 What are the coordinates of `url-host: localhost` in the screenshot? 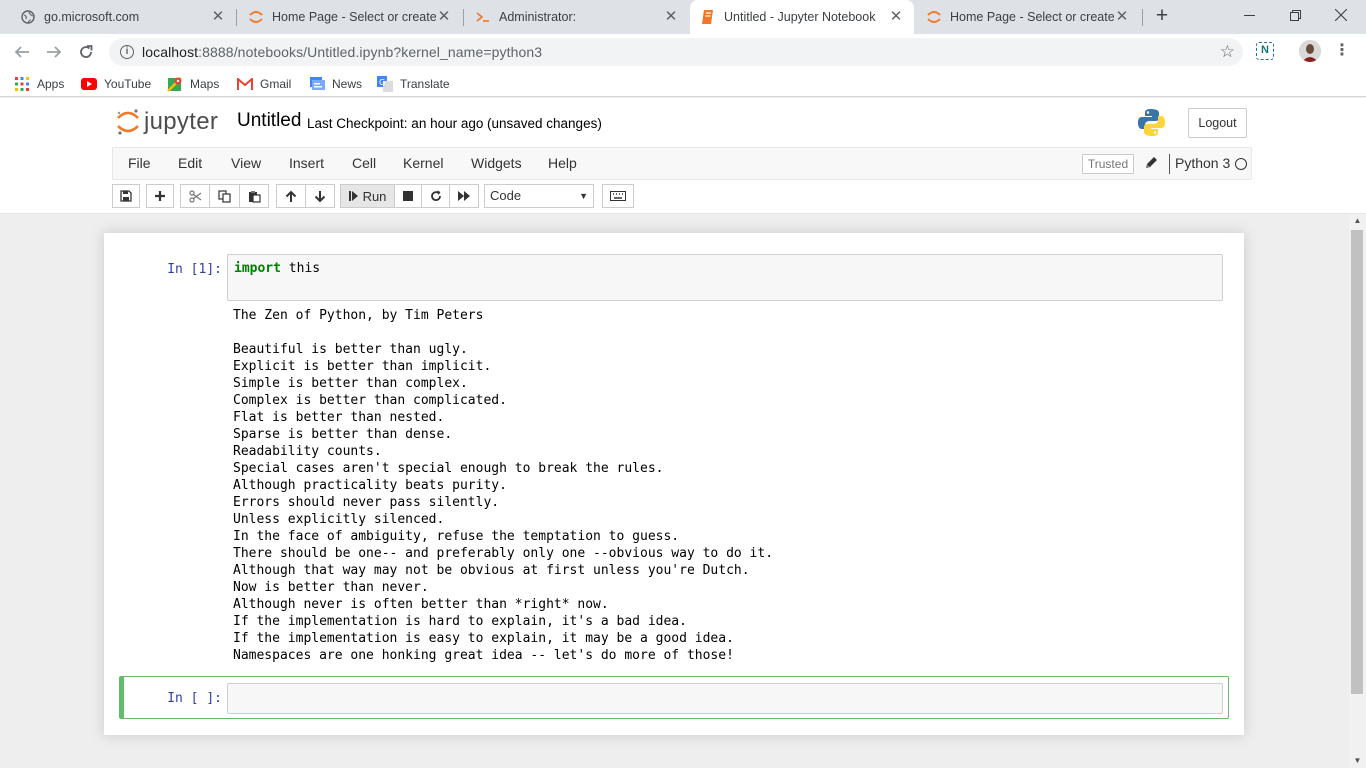 It's located at (170, 52).